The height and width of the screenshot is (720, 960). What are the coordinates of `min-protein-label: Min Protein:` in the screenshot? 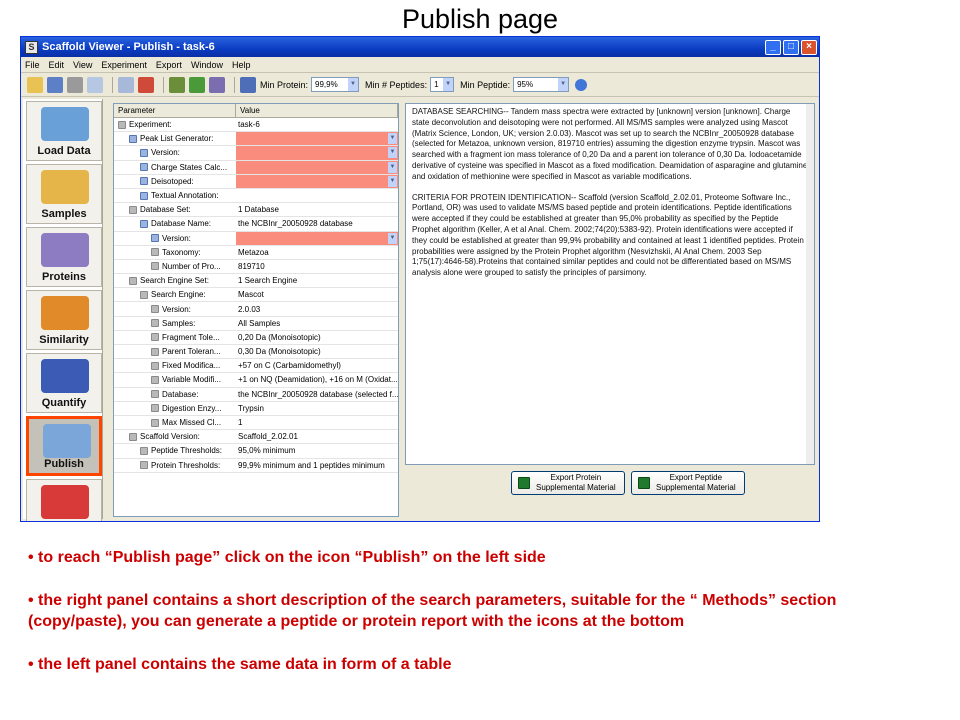 It's located at (284, 84).